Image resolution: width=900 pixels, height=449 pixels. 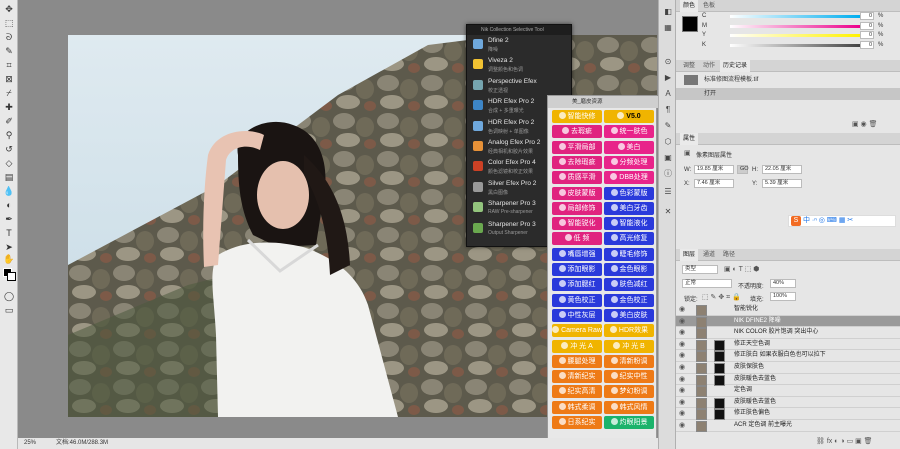 I want to click on layer-kind-filter: 类型, so click(x=700, y=269).